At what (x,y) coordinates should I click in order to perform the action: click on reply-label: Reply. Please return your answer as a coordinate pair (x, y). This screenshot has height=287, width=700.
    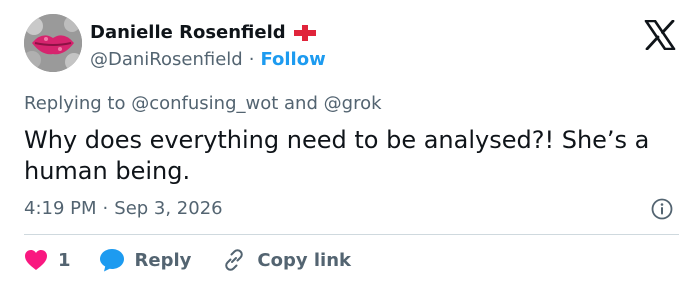
    Looking at the image, I should click on (163, 260).